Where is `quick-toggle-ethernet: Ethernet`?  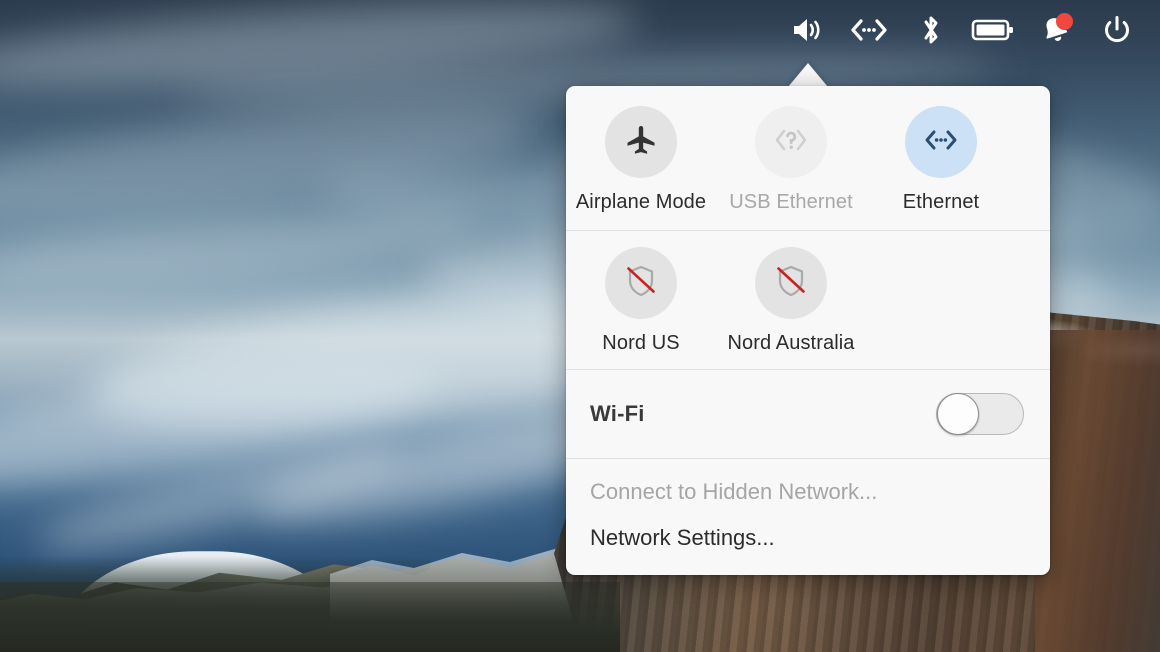
quick-toggle-ethernet: Ethernet is located at coordinates (941, 160).